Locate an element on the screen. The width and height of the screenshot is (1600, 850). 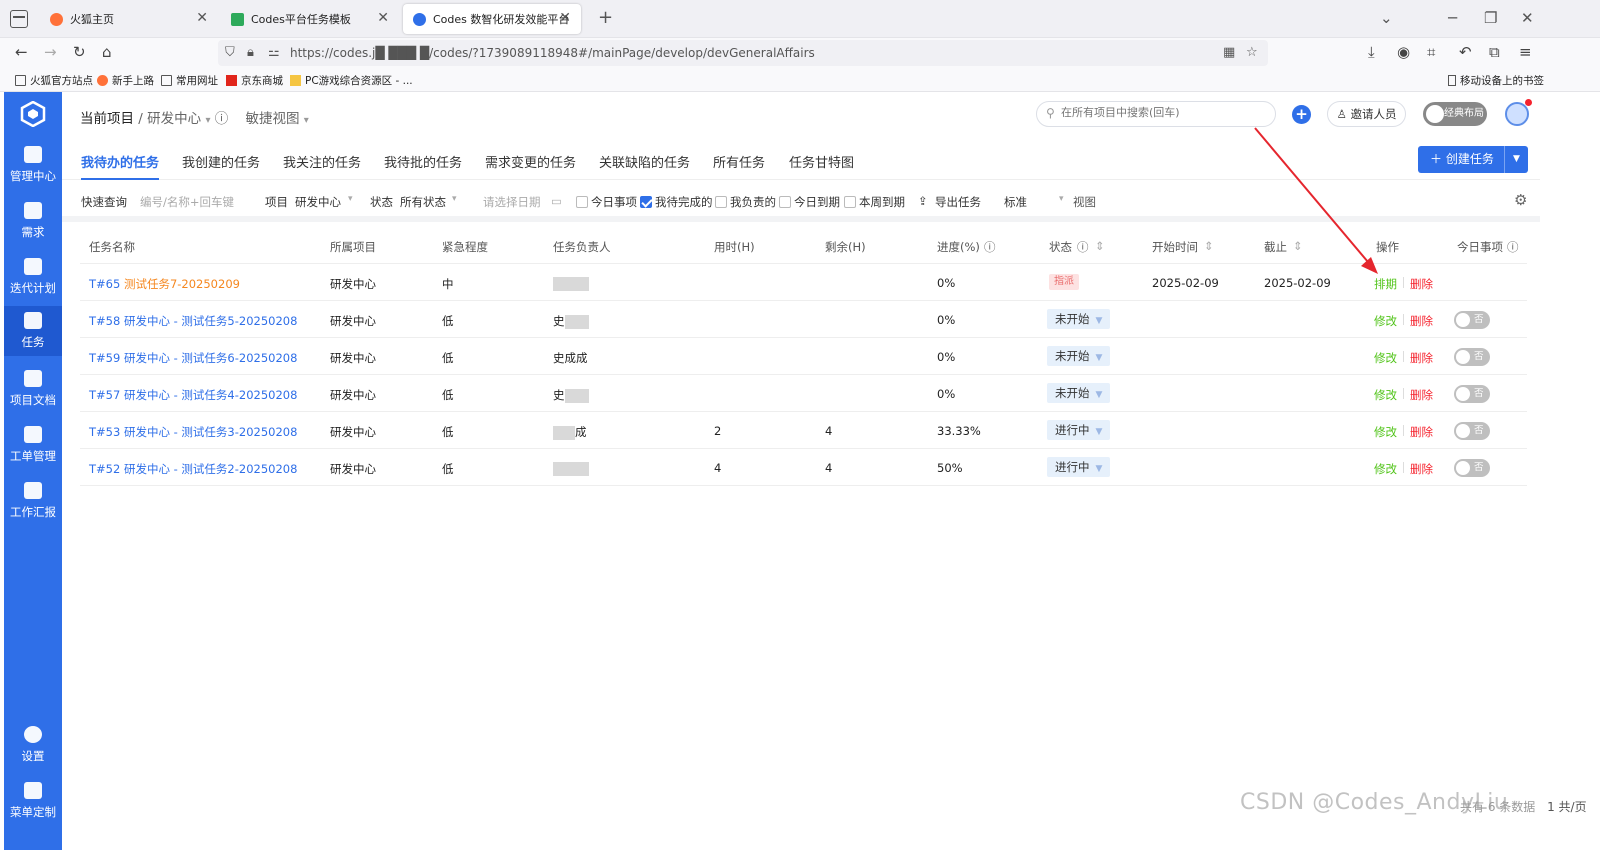
permissions-icon: ⚍ is located at coordinates (274, 52).